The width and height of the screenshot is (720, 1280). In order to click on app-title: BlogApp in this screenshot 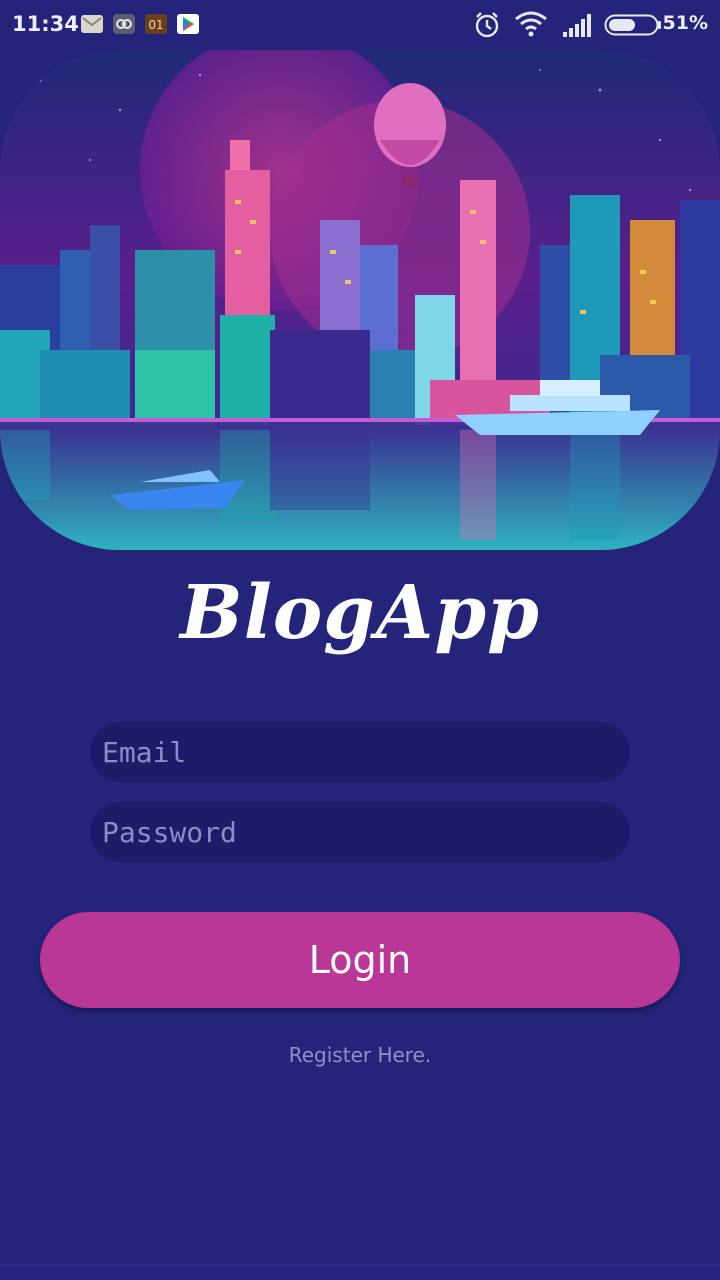, I will do `click(360, 613)`.